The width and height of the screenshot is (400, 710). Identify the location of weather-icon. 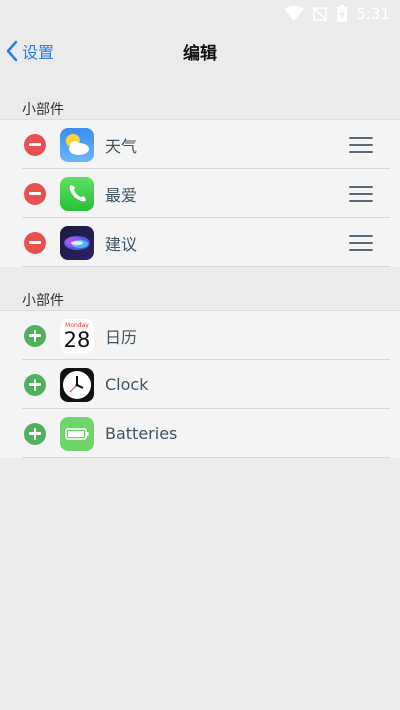
(77, 144).